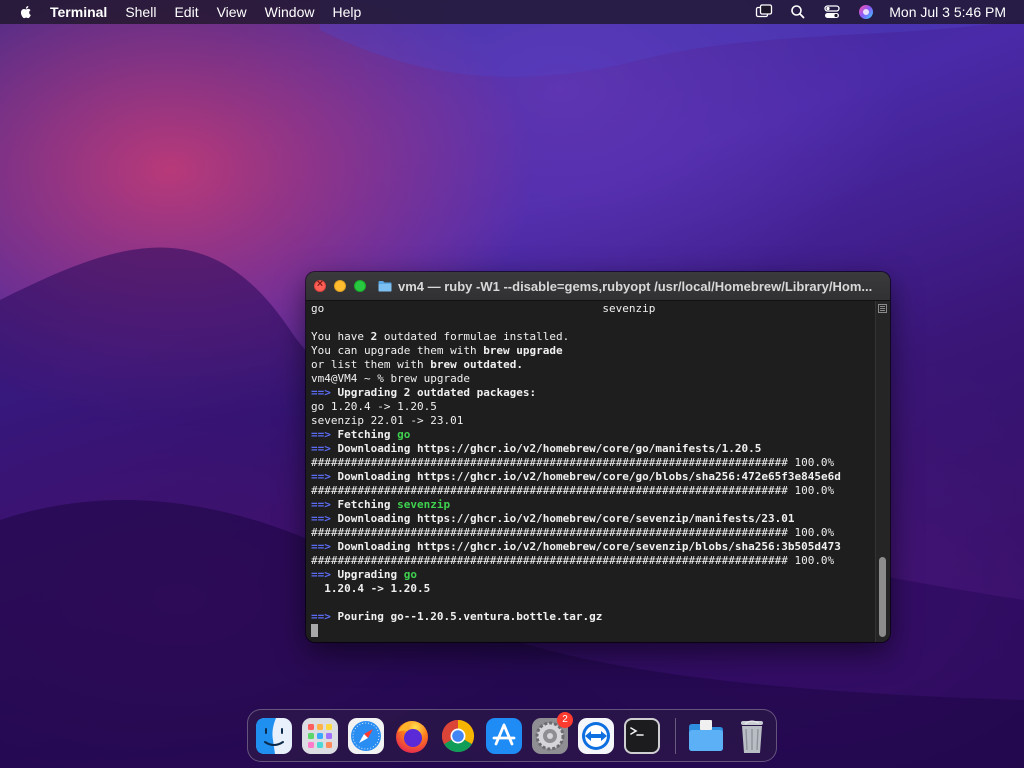 The height and width of the screenshot is (768, 1024). I want to click on terminal-line: go 1.20.4 -> 1.20.5, so click(374, 406).